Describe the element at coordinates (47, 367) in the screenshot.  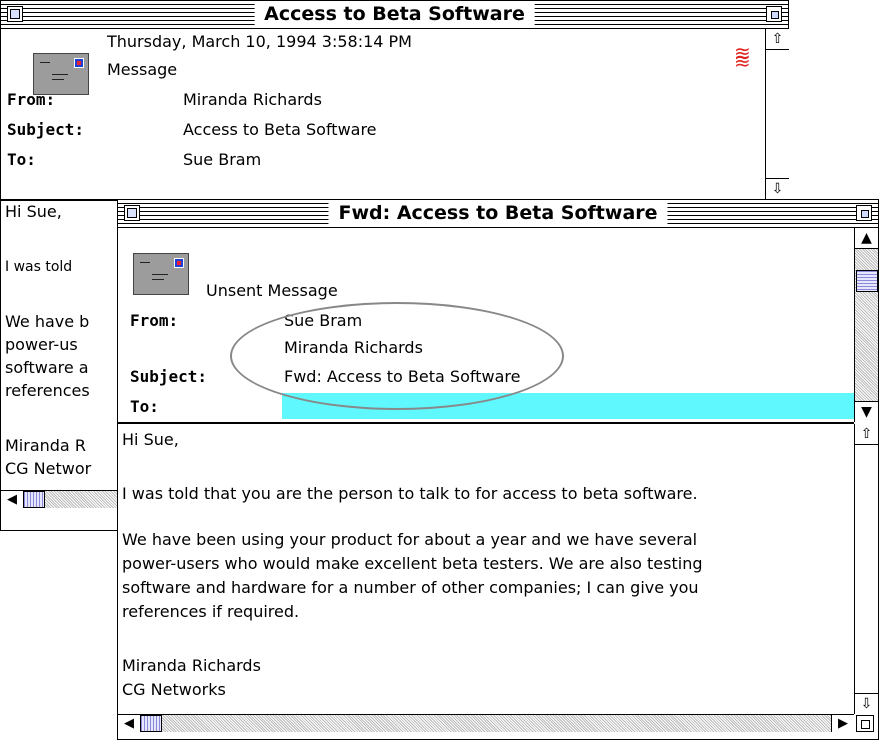
I see `body-line: software a` at that location.